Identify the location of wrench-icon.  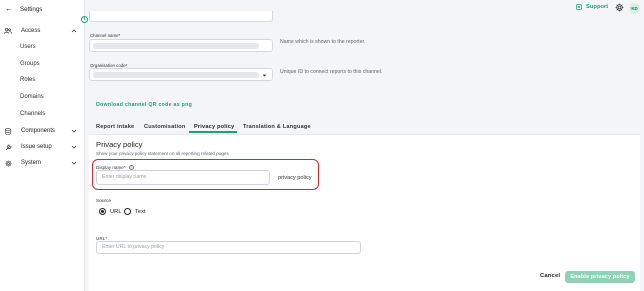
(8, 147).